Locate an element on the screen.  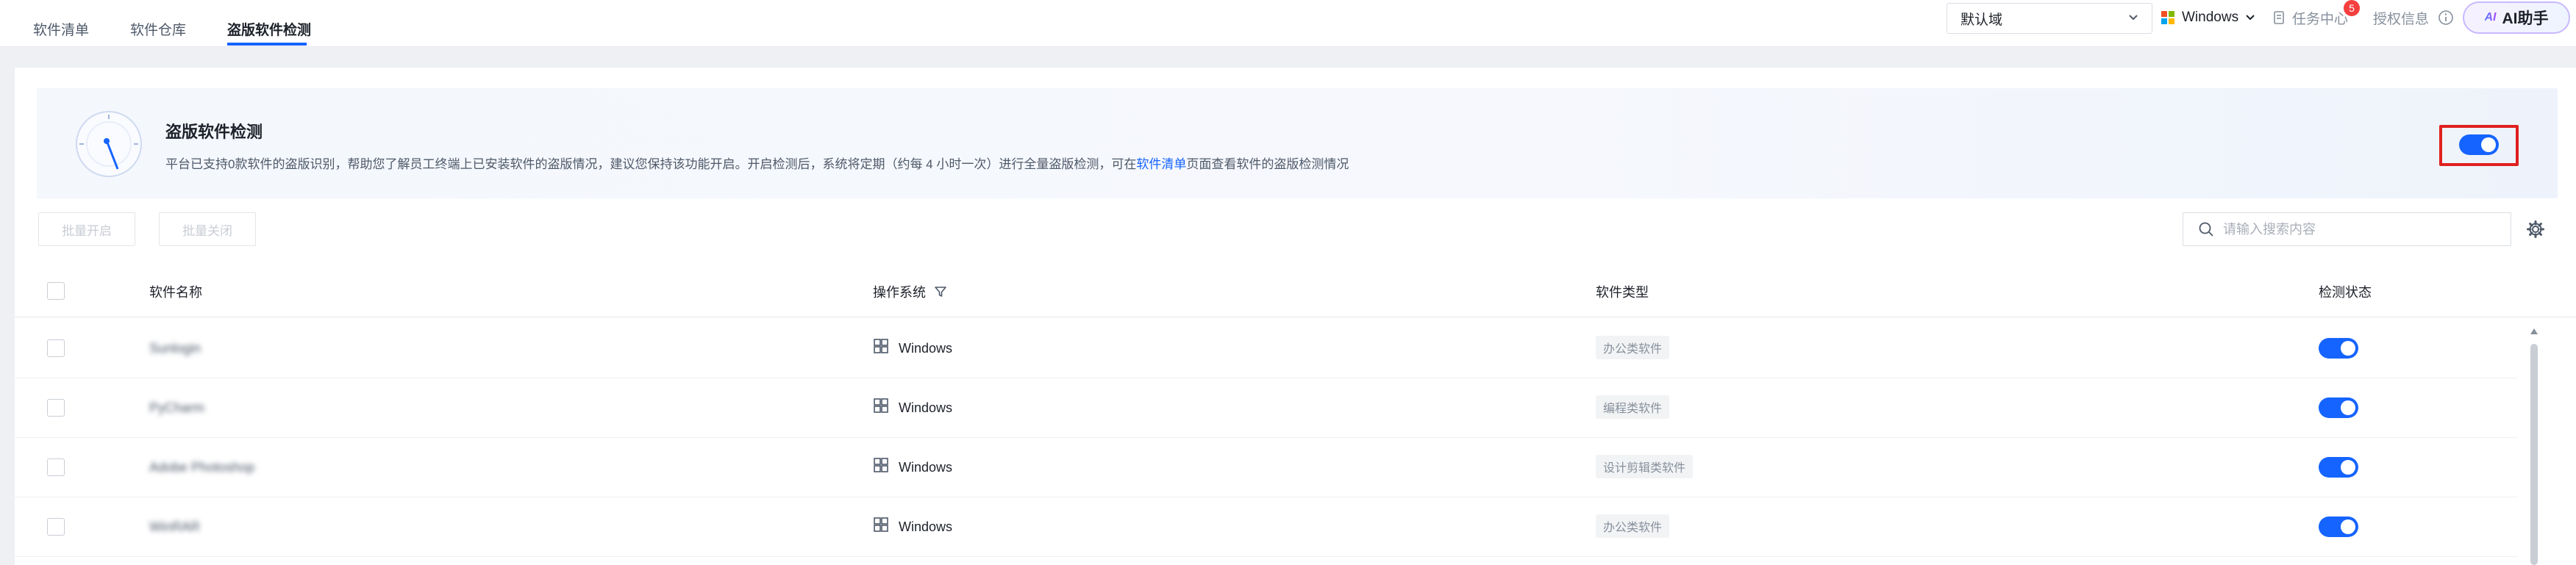
os-select-value: Windows is located at coordinates (2210, 17).